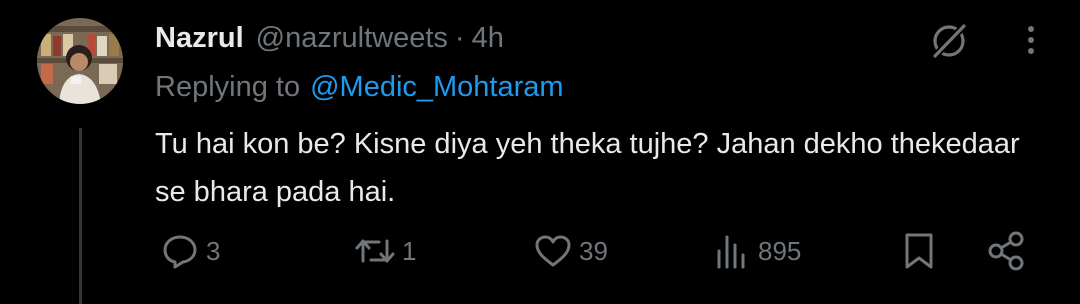 This screenshot has width=1080, height=304. What do you see at coordinates (488, 38) in the screenshot?
I see `tweet-timestamp: 4h` at bounding box center [488, 38].